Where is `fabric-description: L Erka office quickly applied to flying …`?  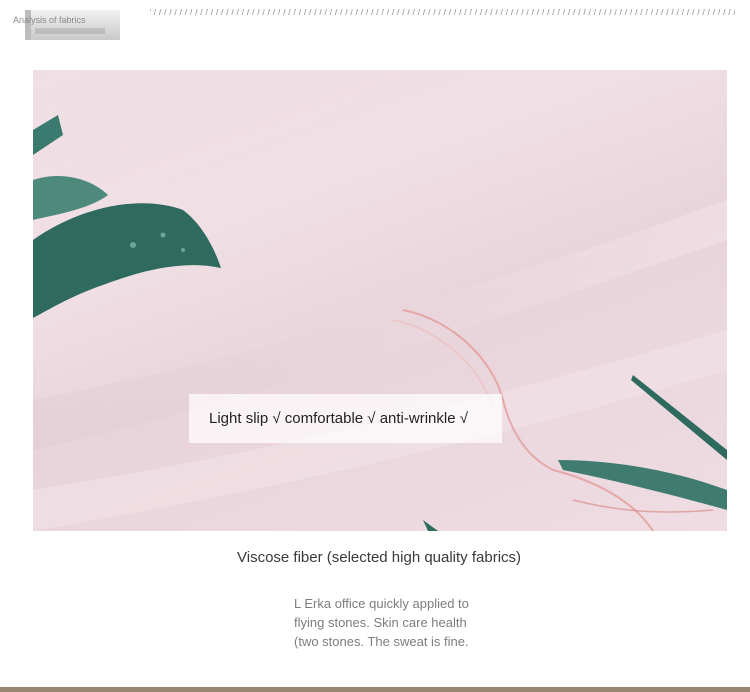 fabric-description: L Erka office quickly applied to flying … is located at coordinates (404, 622).